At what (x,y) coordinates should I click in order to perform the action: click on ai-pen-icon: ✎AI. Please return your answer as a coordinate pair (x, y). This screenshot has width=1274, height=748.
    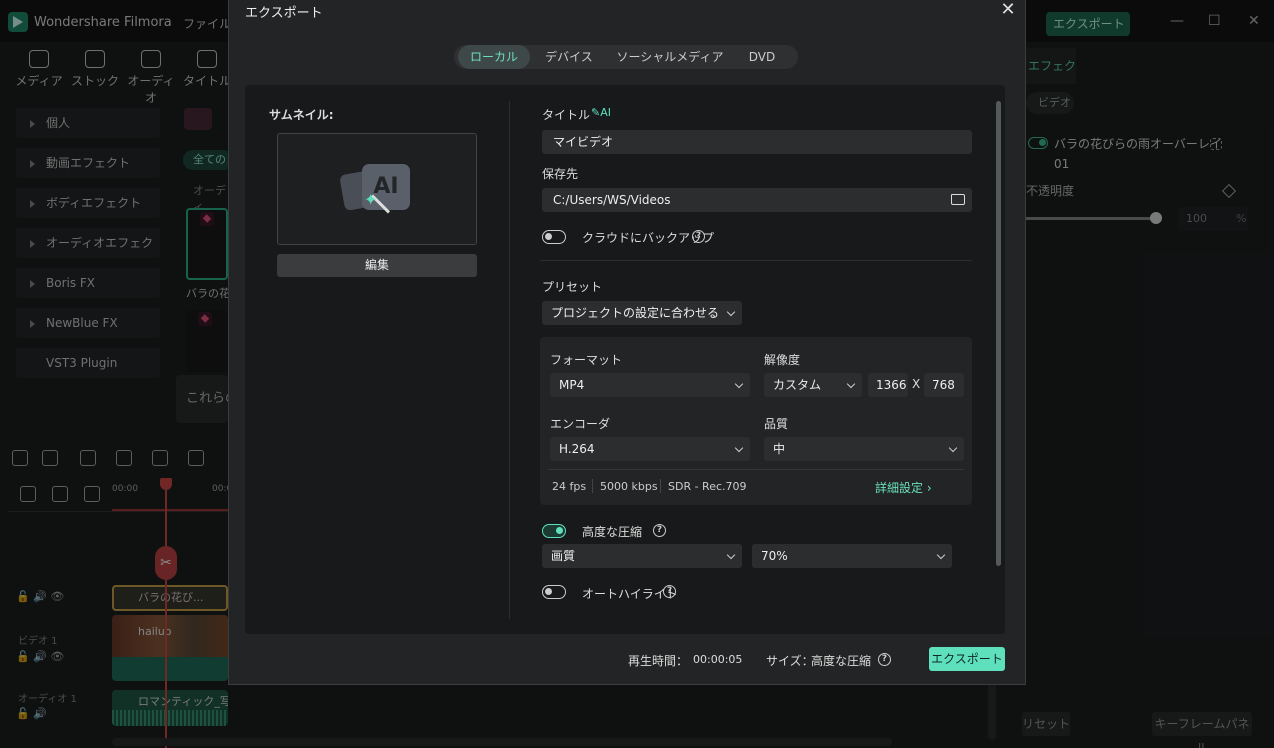
    Looking at the image, I should click on (601, 112).